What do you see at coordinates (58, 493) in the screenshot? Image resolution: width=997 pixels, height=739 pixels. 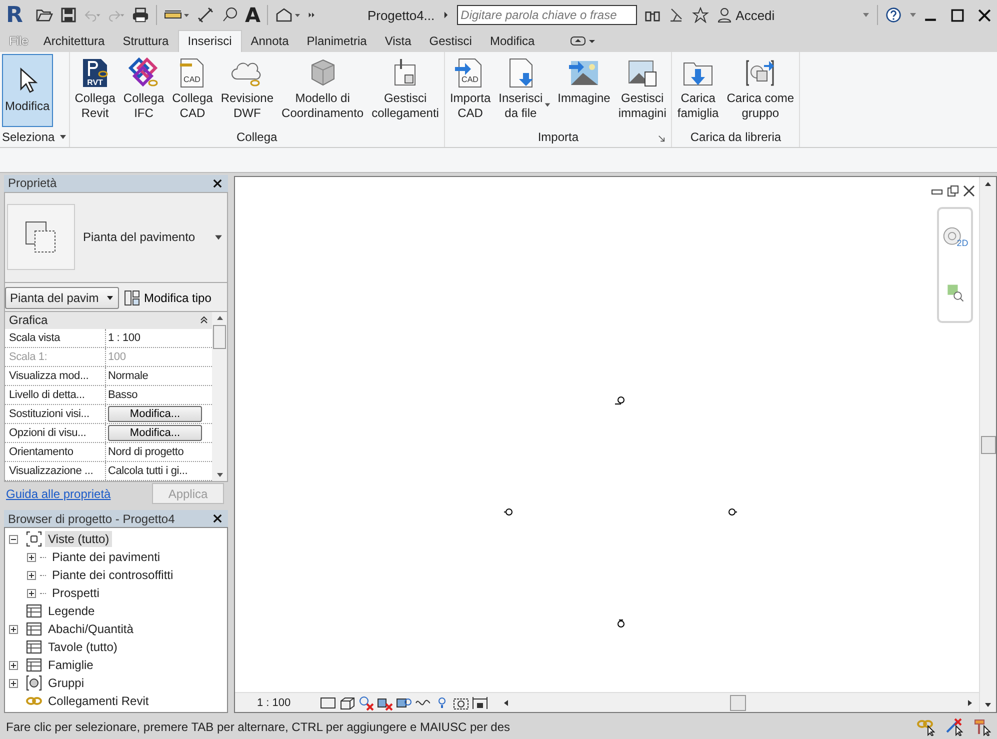 I see `help-link: Guida alle proprietà` at bounding box center [58, 493].